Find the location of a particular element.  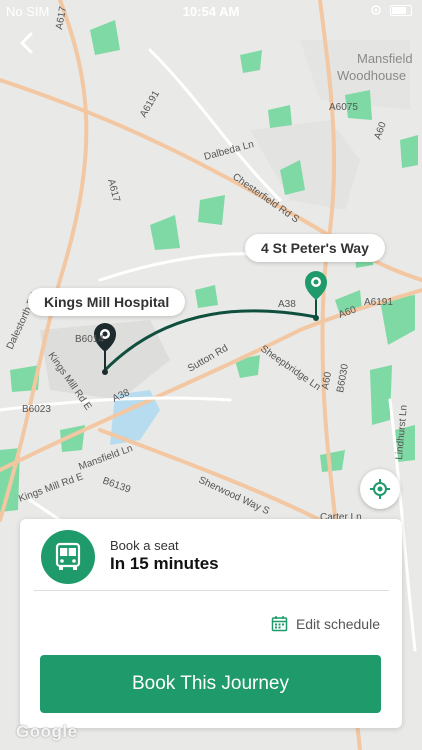

road-label: A6075 is located at coordinates (343, 107).